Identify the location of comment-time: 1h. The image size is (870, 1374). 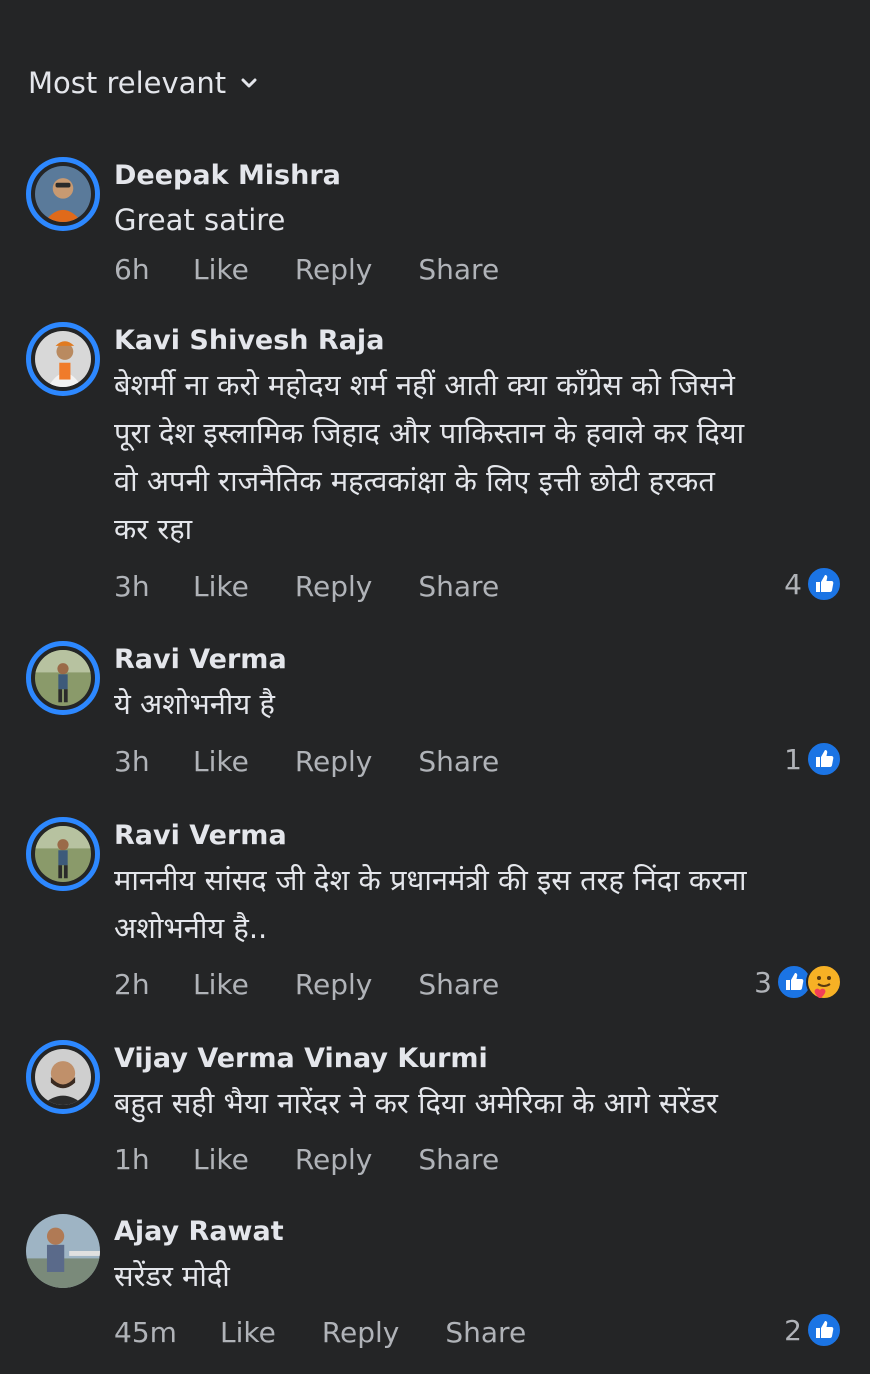
(153, 1159).